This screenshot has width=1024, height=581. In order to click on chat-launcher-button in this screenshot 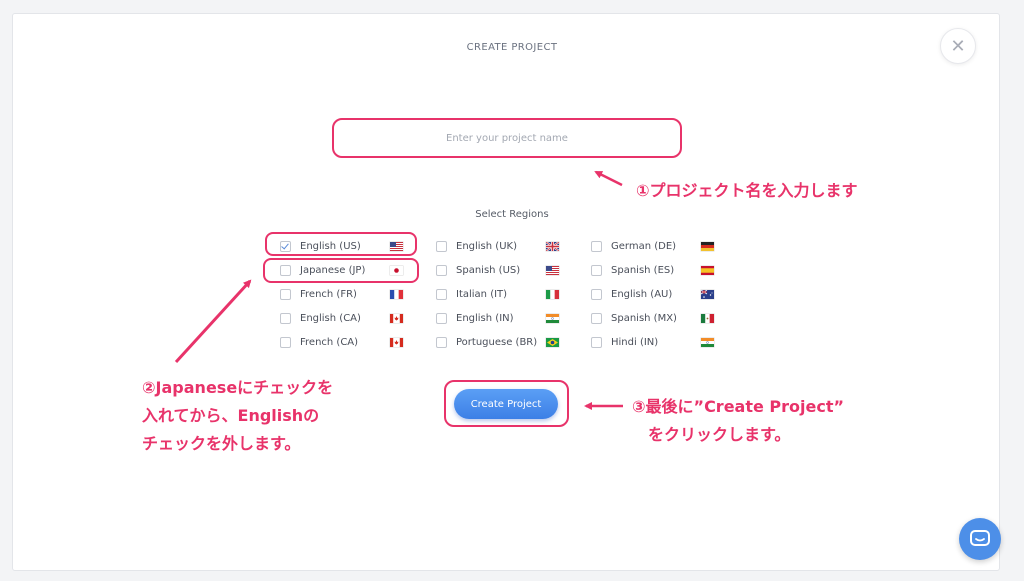, I will do `click(980, 539)`.